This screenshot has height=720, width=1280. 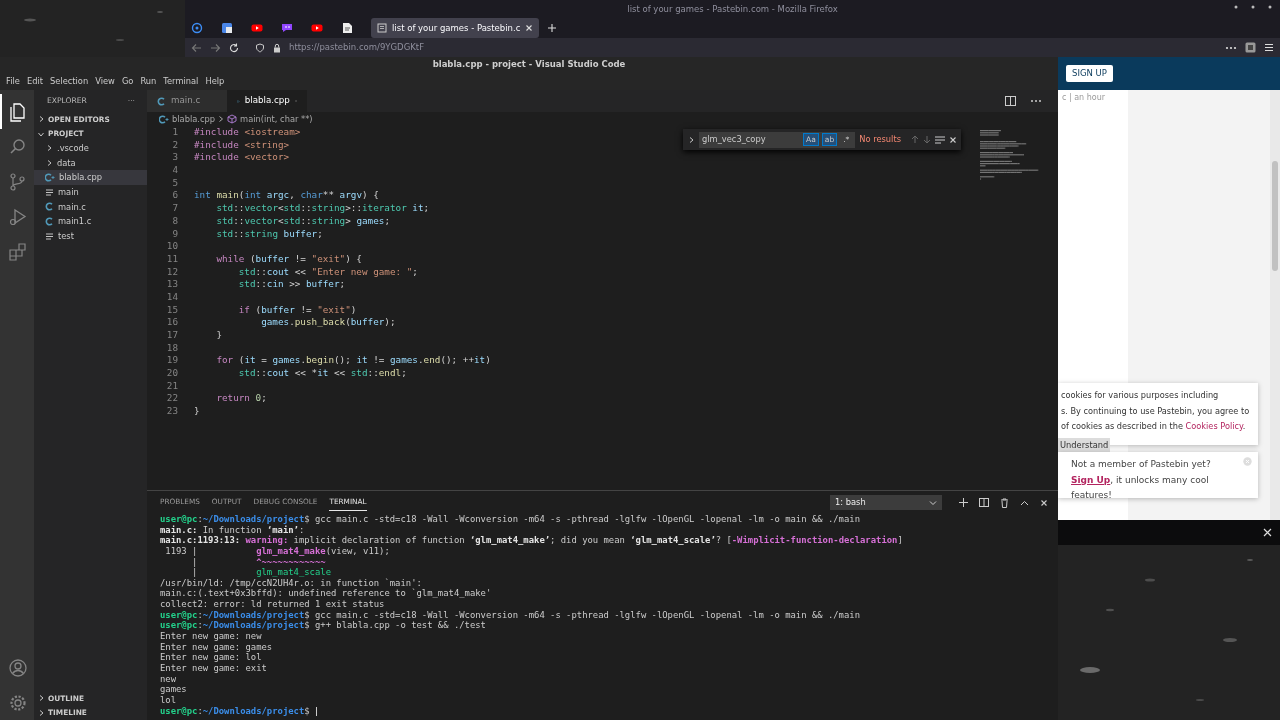 I want to click on menu-item: Edit, so click(x=34, y=81).